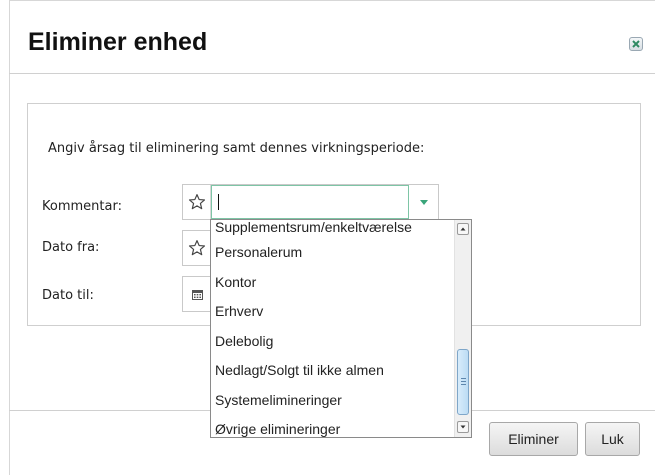 Image resolution: width=655 pixels, height=475 pixels. I want to click on favorite-button, so click(197, 202).